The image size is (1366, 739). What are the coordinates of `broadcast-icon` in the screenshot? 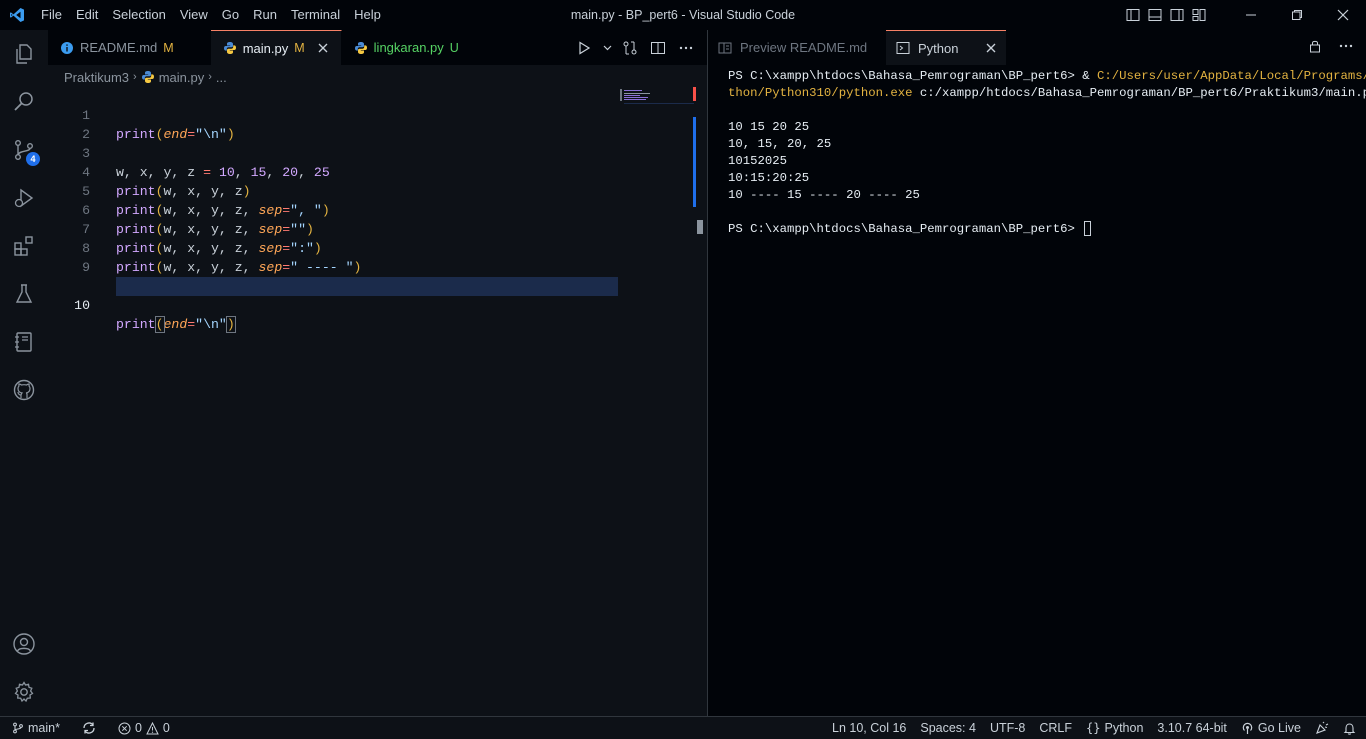 It's located at (1247, 728).